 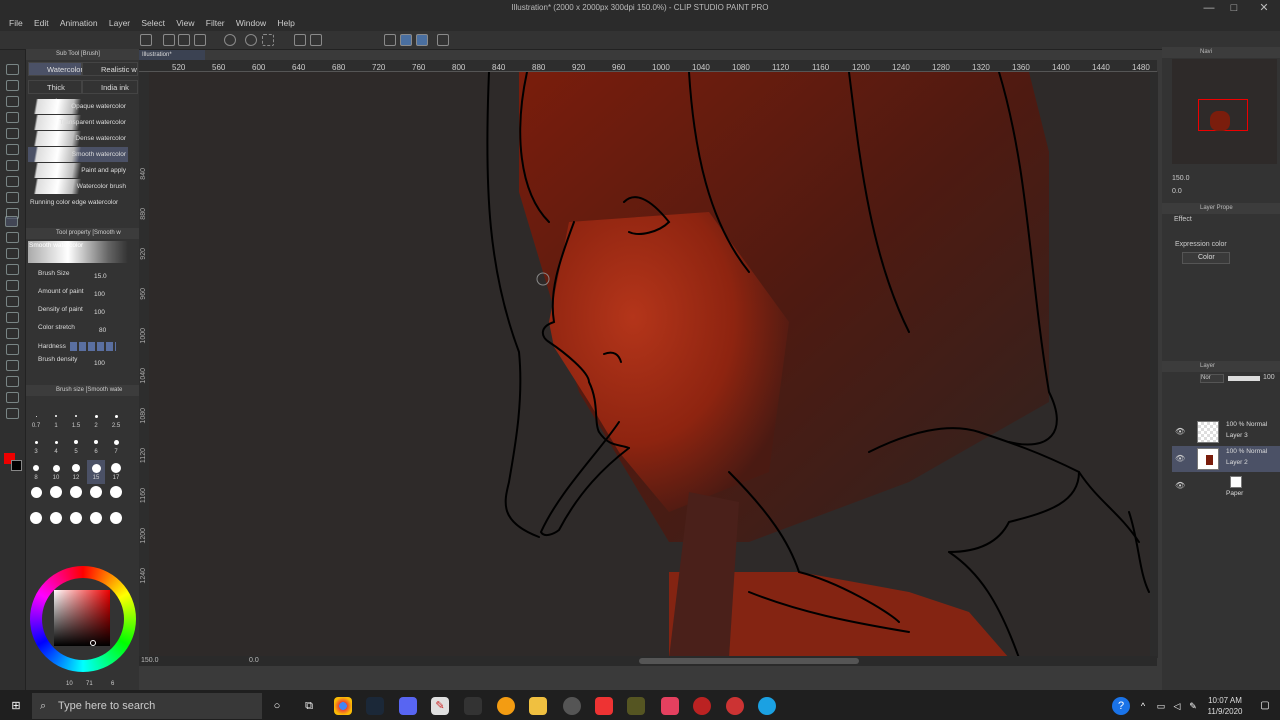 What do you see at coordinates (200, 40) in the screenshot?
I see `save-icon` at bounding box center [200, 40].